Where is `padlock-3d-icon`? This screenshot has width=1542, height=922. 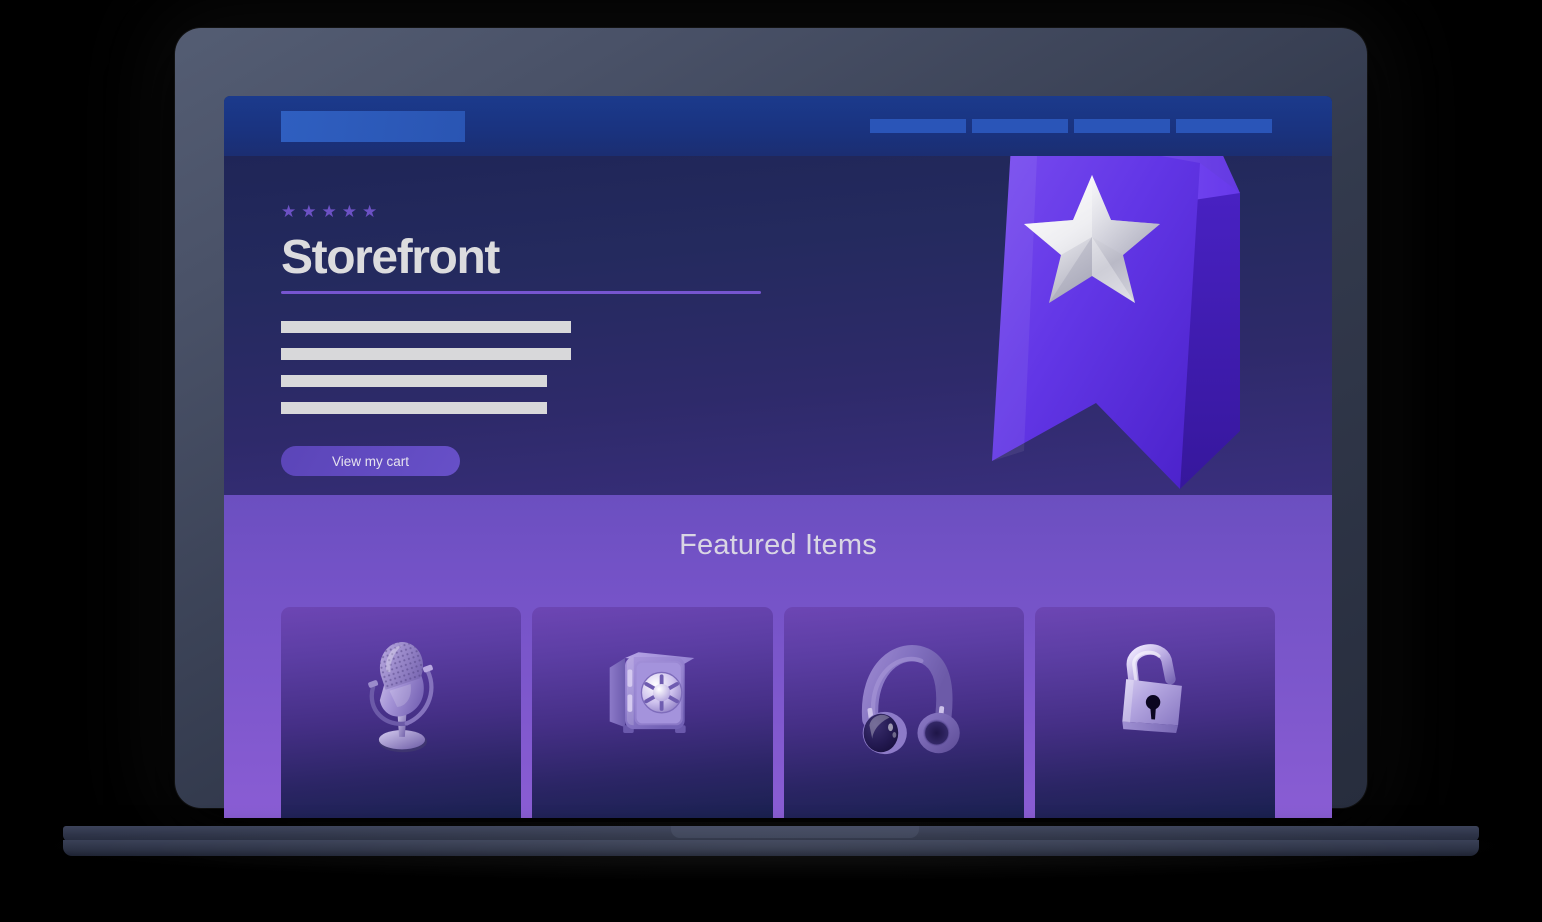 padlock-3d-icon is located at coordinates (1152, 688).